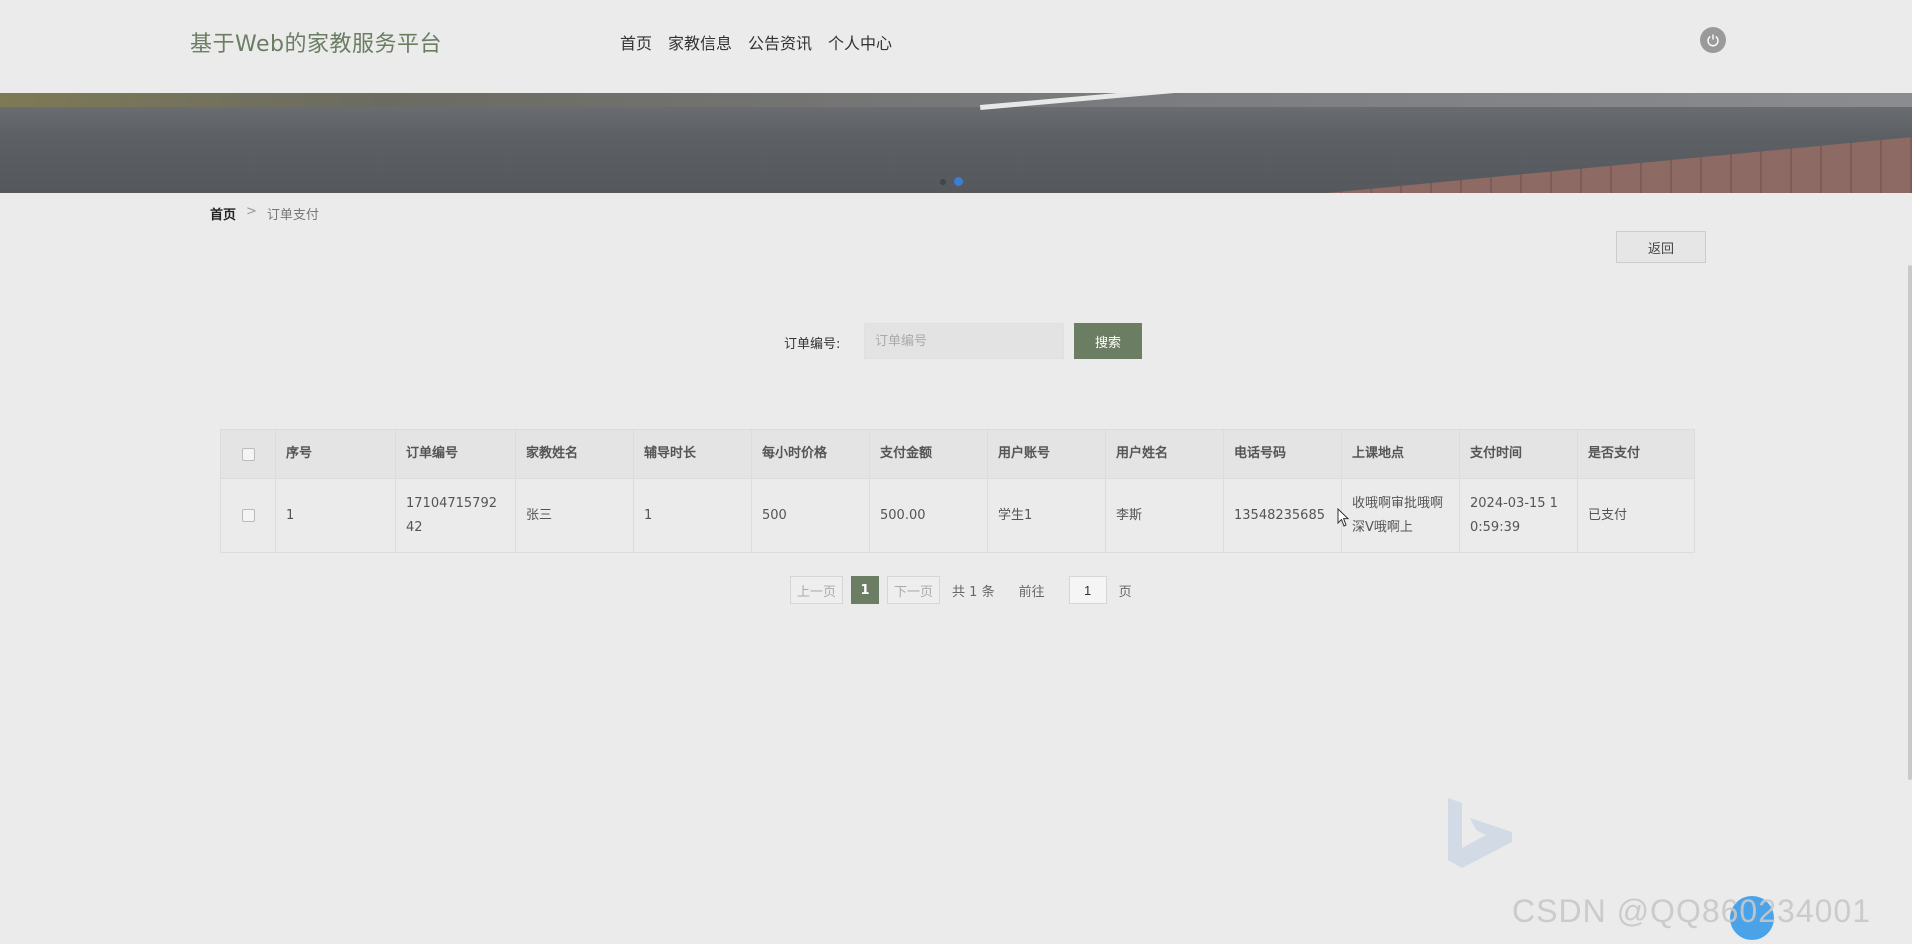 The width and height of the screenshot is (1912, 944). Describe the element at coordinates (1519, 454) in the screenshot. I see `column-header: 支付时间` at that location.